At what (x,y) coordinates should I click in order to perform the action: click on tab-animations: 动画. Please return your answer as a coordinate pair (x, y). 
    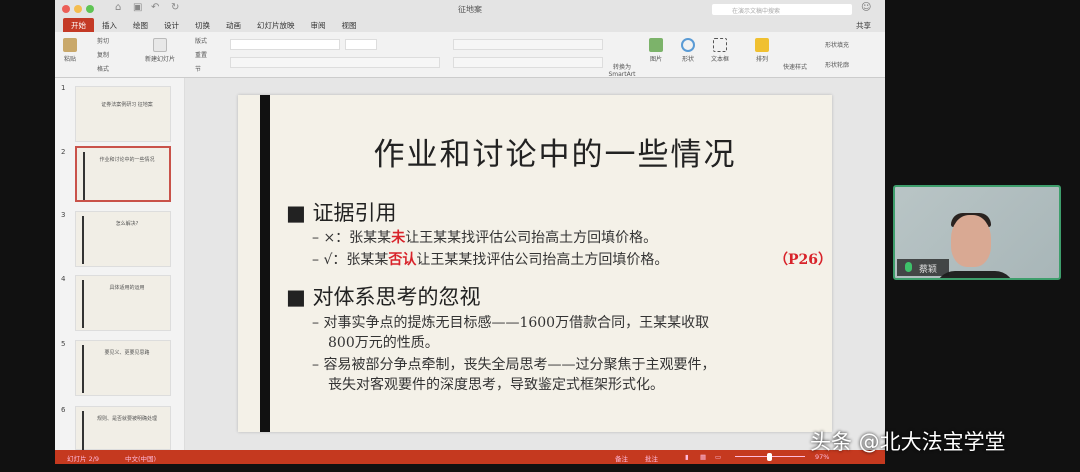
    Looking at the image, I should click on (233, 25).